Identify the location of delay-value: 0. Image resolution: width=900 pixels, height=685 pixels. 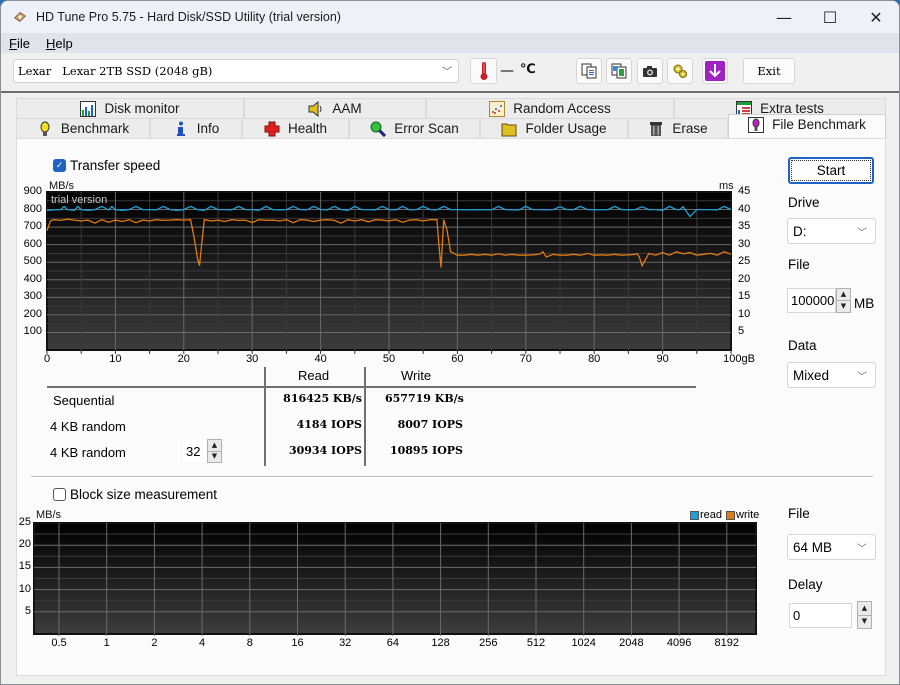
(797, 615).